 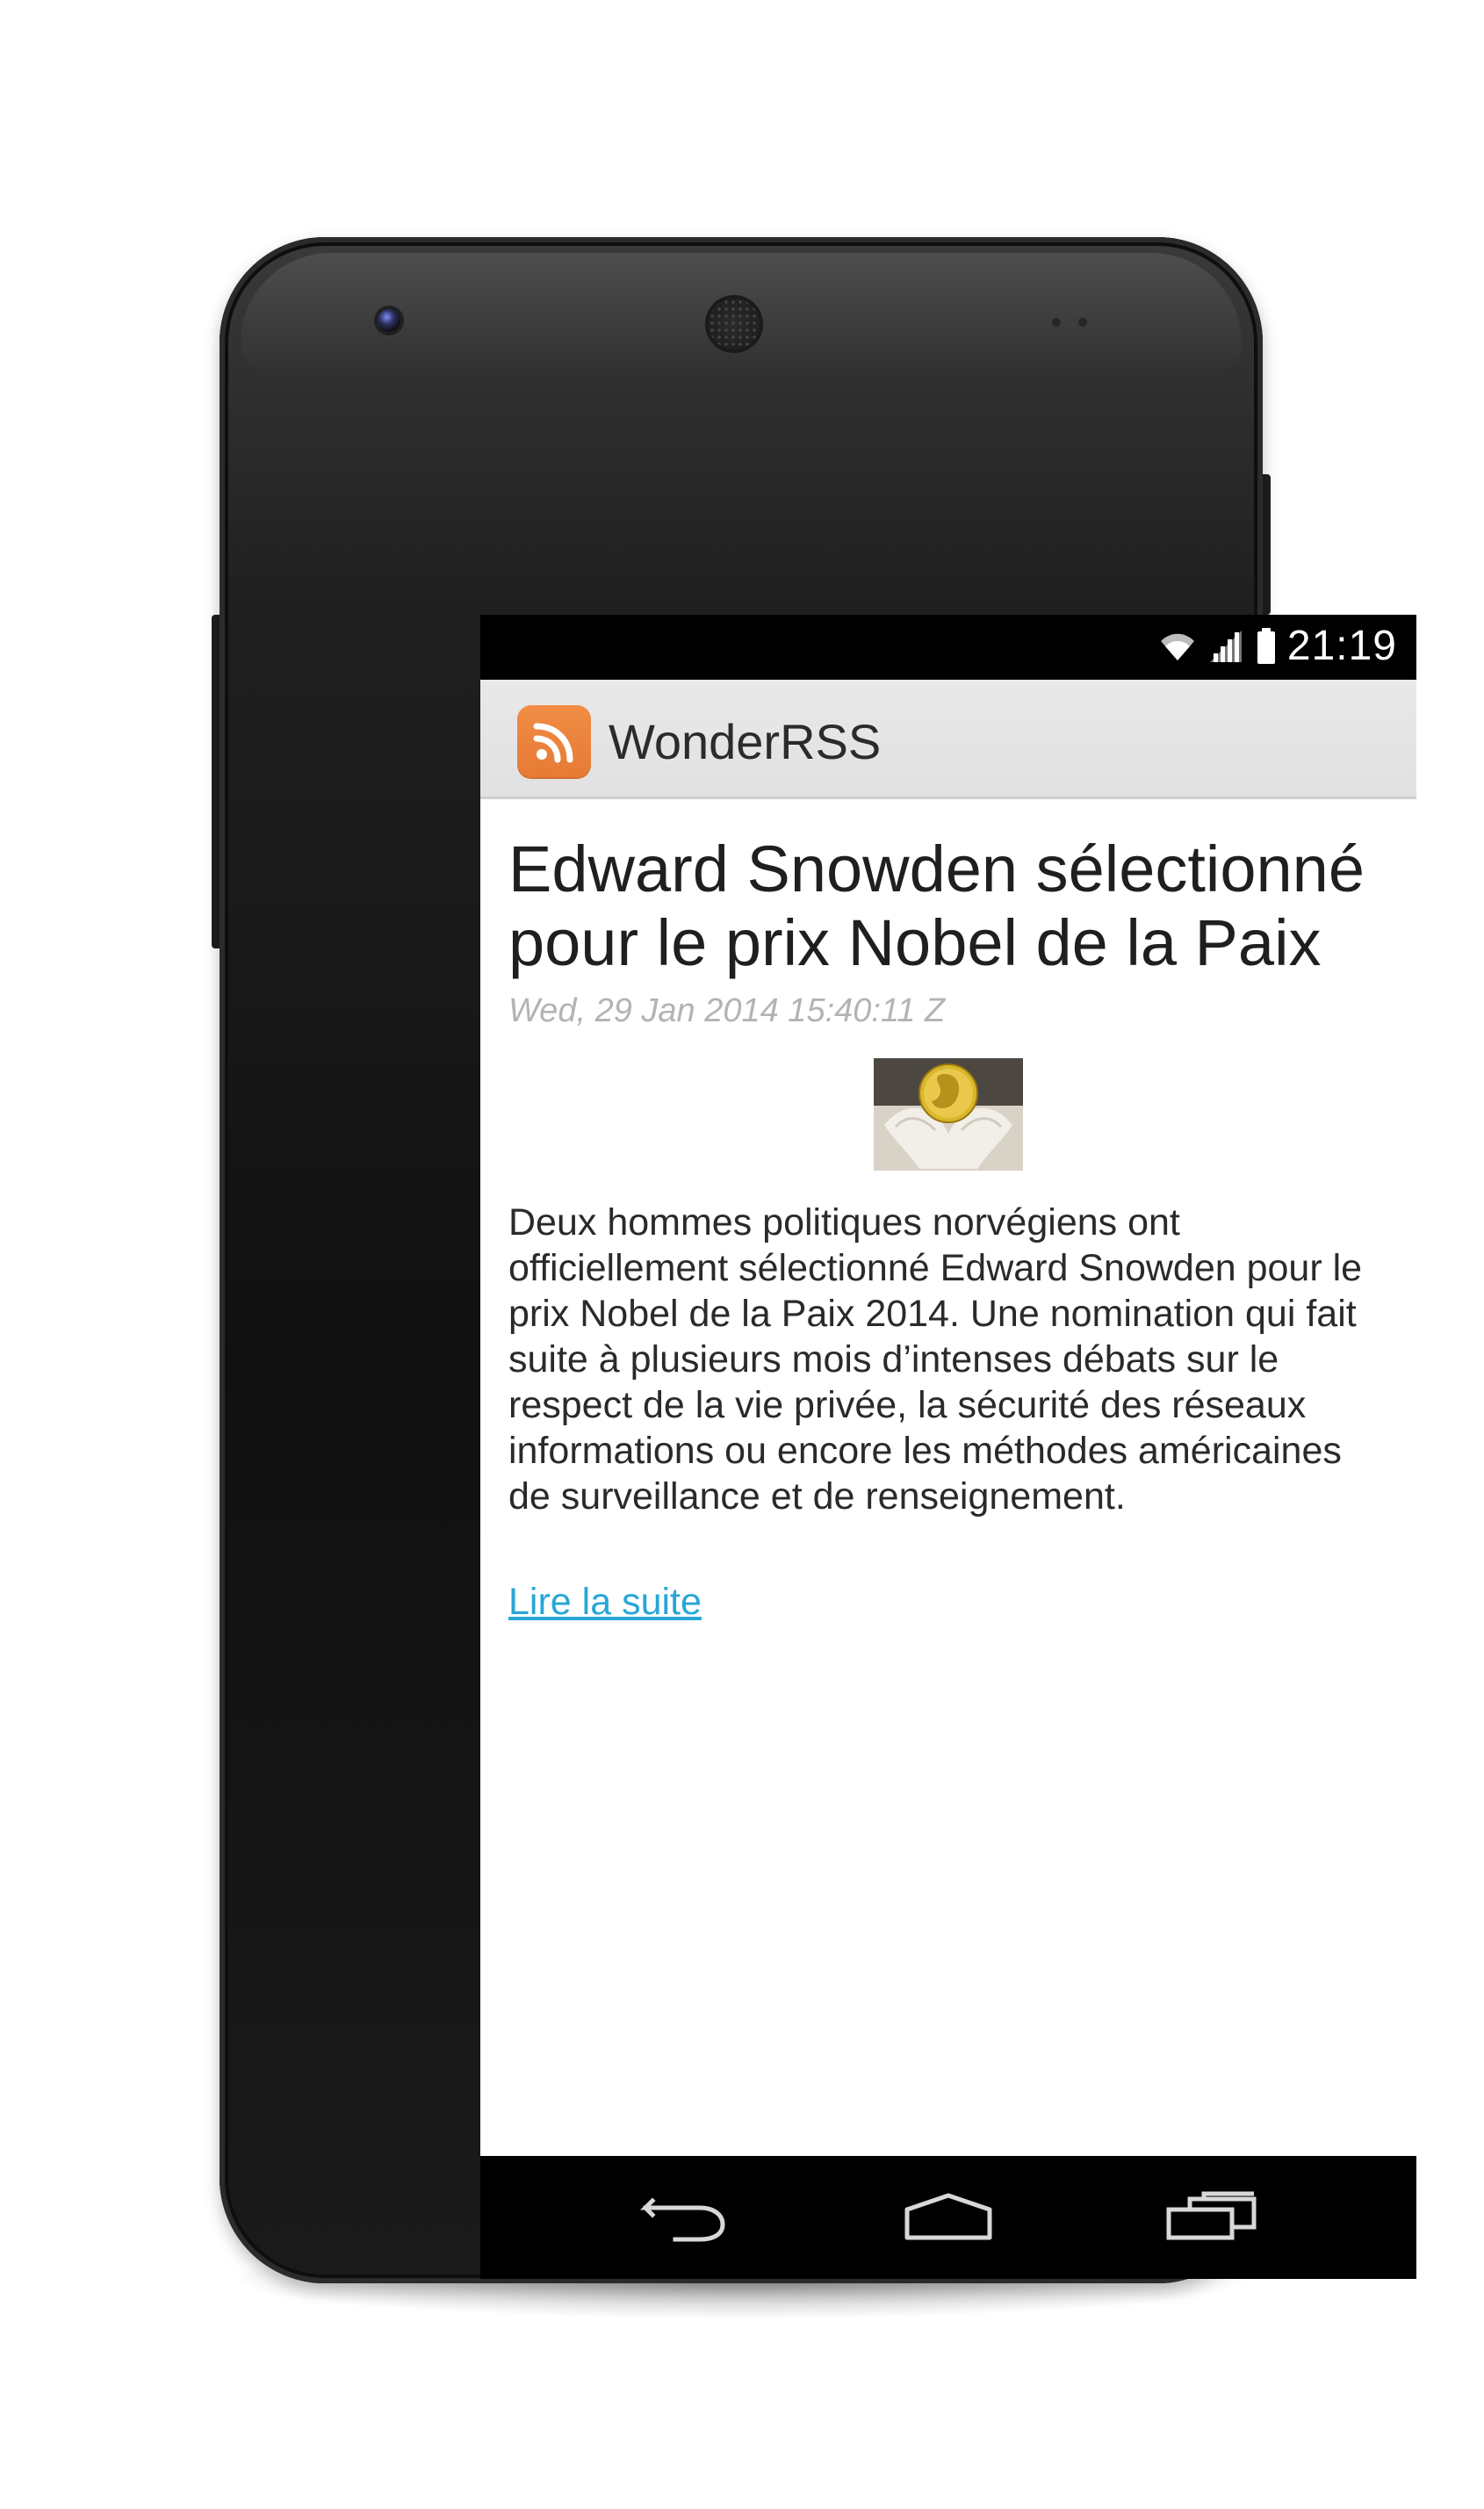 I want to click on proximity-sensor, so click(x=1056, y=322).